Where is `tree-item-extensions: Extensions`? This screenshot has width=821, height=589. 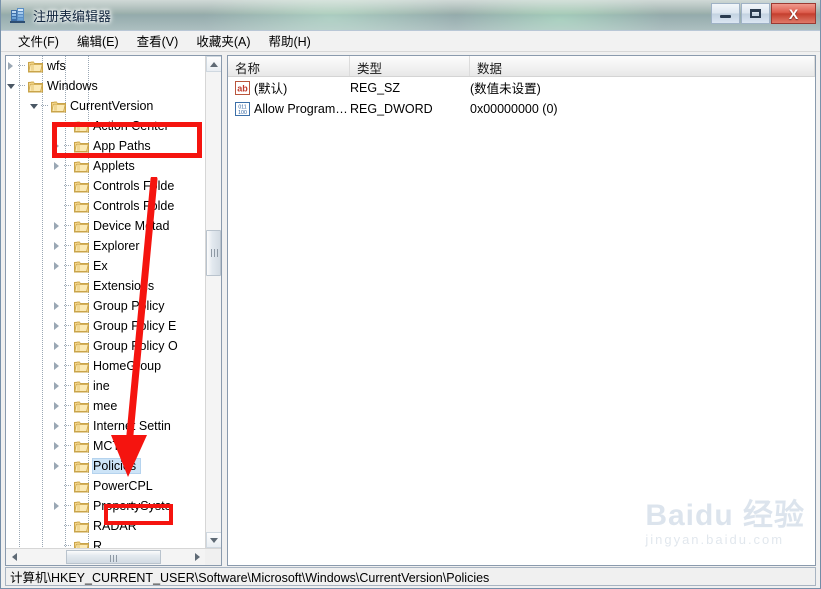
tree-item-extensions: Extensions is located at coordinates (113, 286).